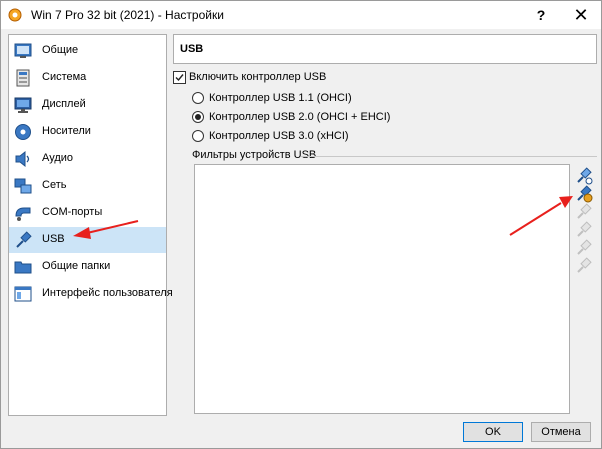 This screenshot has width=602, height=449. I want to click on remove-filter-icon, so click(584, 229).